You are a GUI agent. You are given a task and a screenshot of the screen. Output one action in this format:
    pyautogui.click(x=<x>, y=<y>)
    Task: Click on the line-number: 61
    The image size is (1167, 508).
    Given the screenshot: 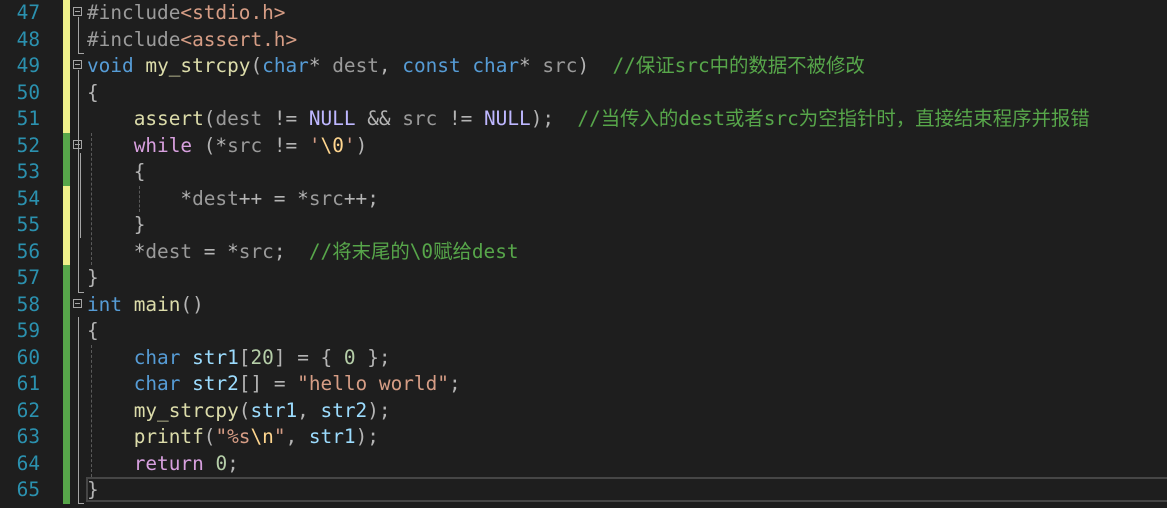 What is the action you would take?
    pyautogui.click(x=28, y=383)
    